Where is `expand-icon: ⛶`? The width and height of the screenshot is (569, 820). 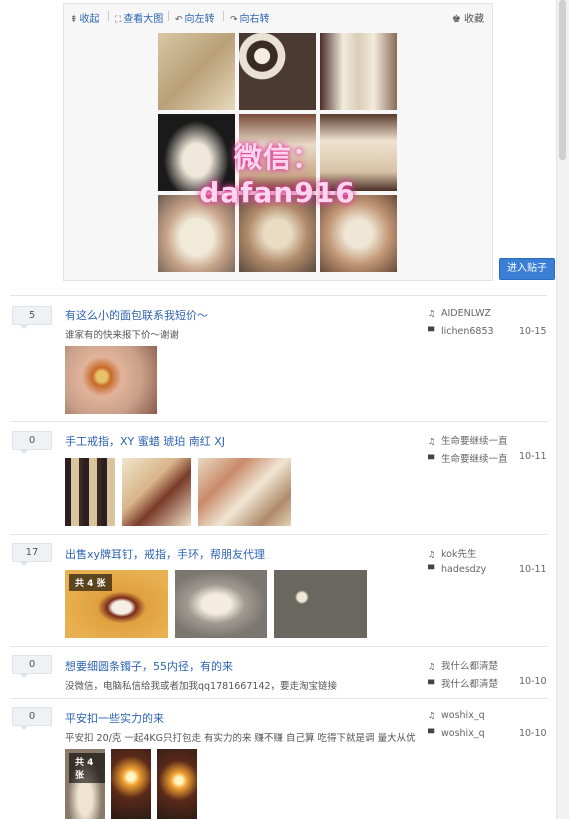 expand-icon: ⛶ is located at coordinates (118, 20).